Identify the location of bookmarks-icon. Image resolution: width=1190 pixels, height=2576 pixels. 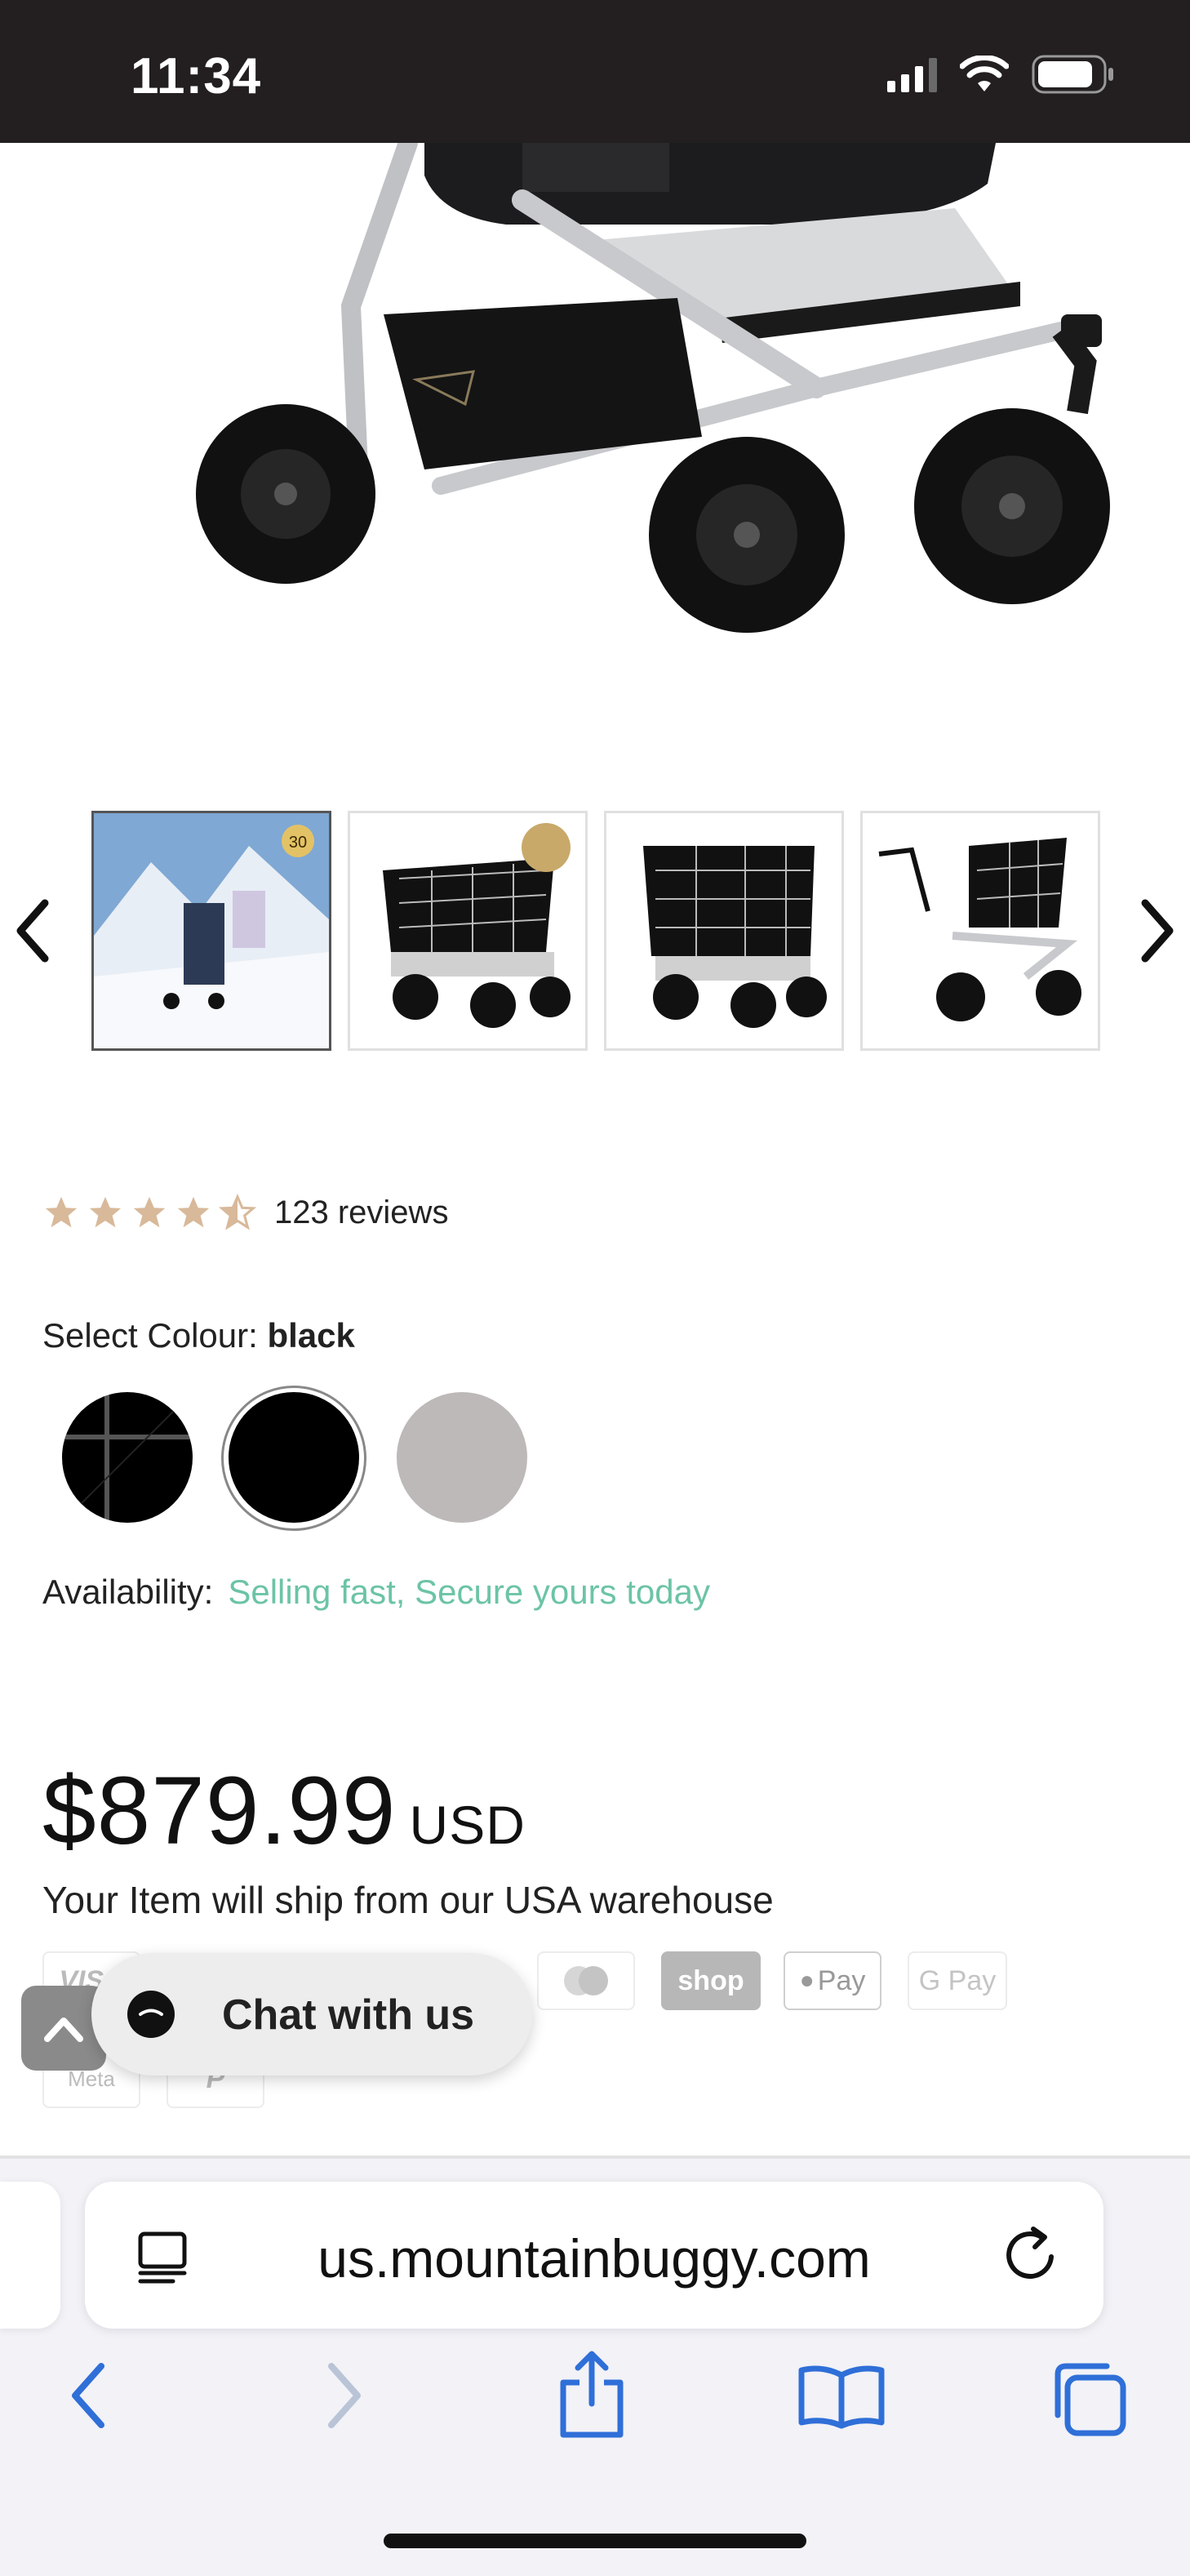
(841, 2396).